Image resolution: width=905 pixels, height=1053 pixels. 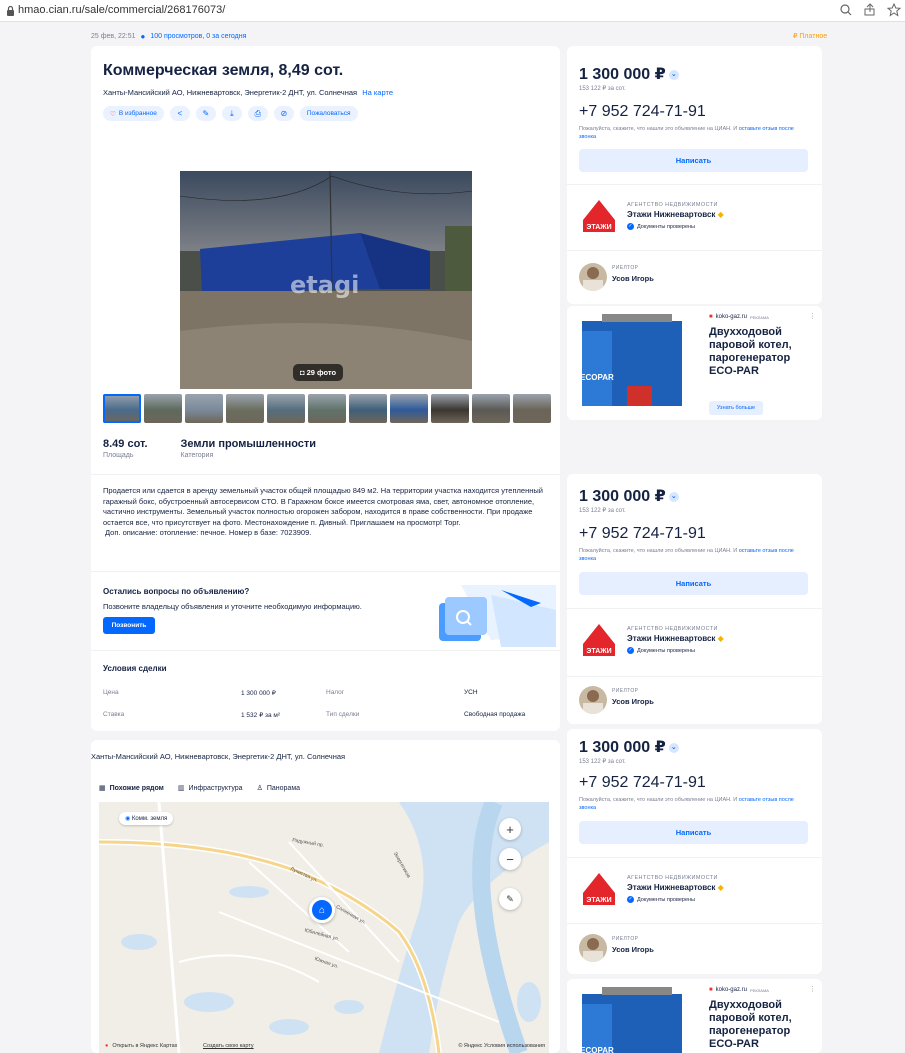 I want to click on photo-count-button: ◘ 29 фото, so click(x=318, y=372).